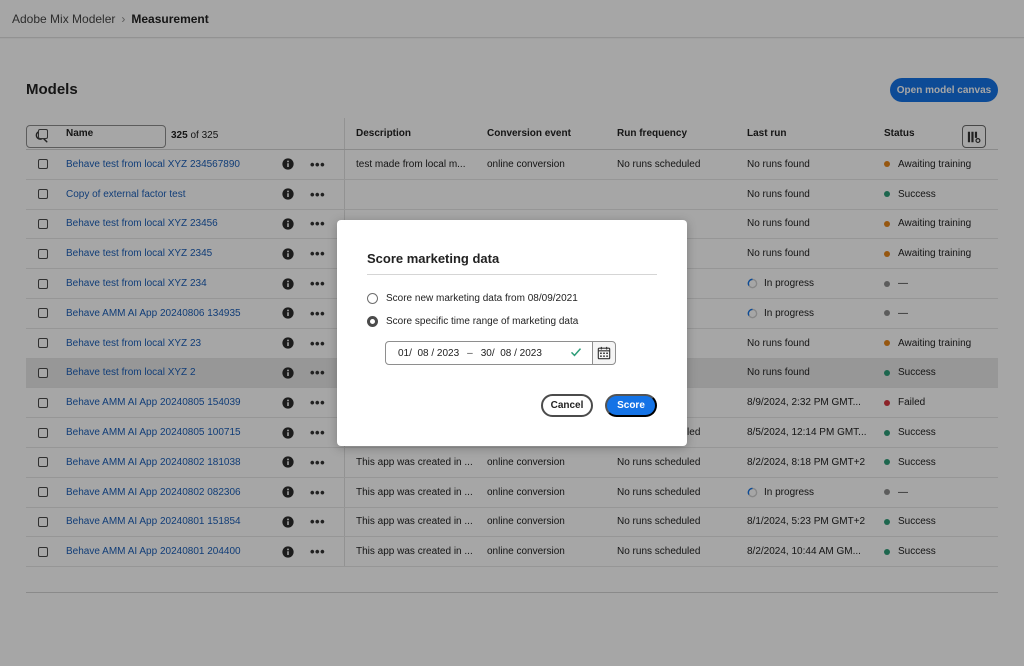  I want to click on date-range-field: 01/ 08 / 2023 – 30/ 08 / 2023, so click(489, 353).